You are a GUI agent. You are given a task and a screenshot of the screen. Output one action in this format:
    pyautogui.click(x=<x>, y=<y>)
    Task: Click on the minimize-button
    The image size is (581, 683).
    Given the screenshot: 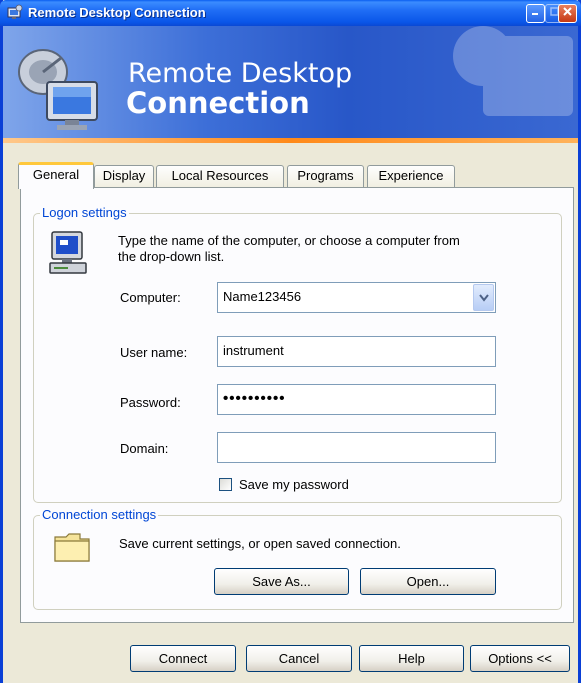 What is the action you would take?
    pyautogui.click(x=535, y=13)
    